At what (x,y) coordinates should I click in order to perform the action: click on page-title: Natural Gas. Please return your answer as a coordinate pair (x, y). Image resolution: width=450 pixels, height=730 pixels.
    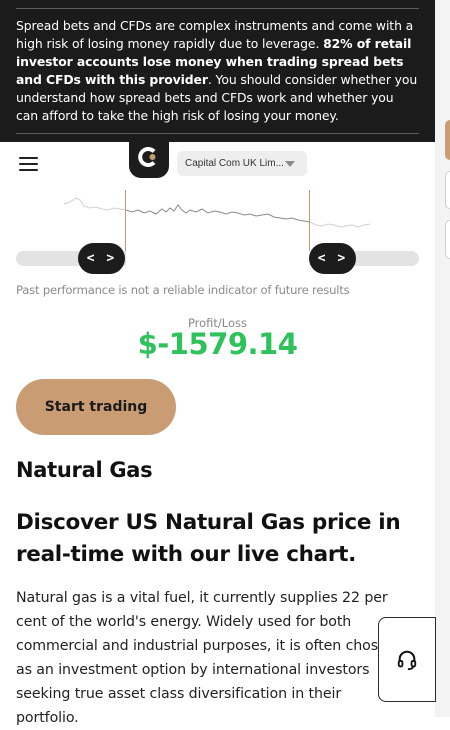
    Looking at the image, I should click on (84, 470).